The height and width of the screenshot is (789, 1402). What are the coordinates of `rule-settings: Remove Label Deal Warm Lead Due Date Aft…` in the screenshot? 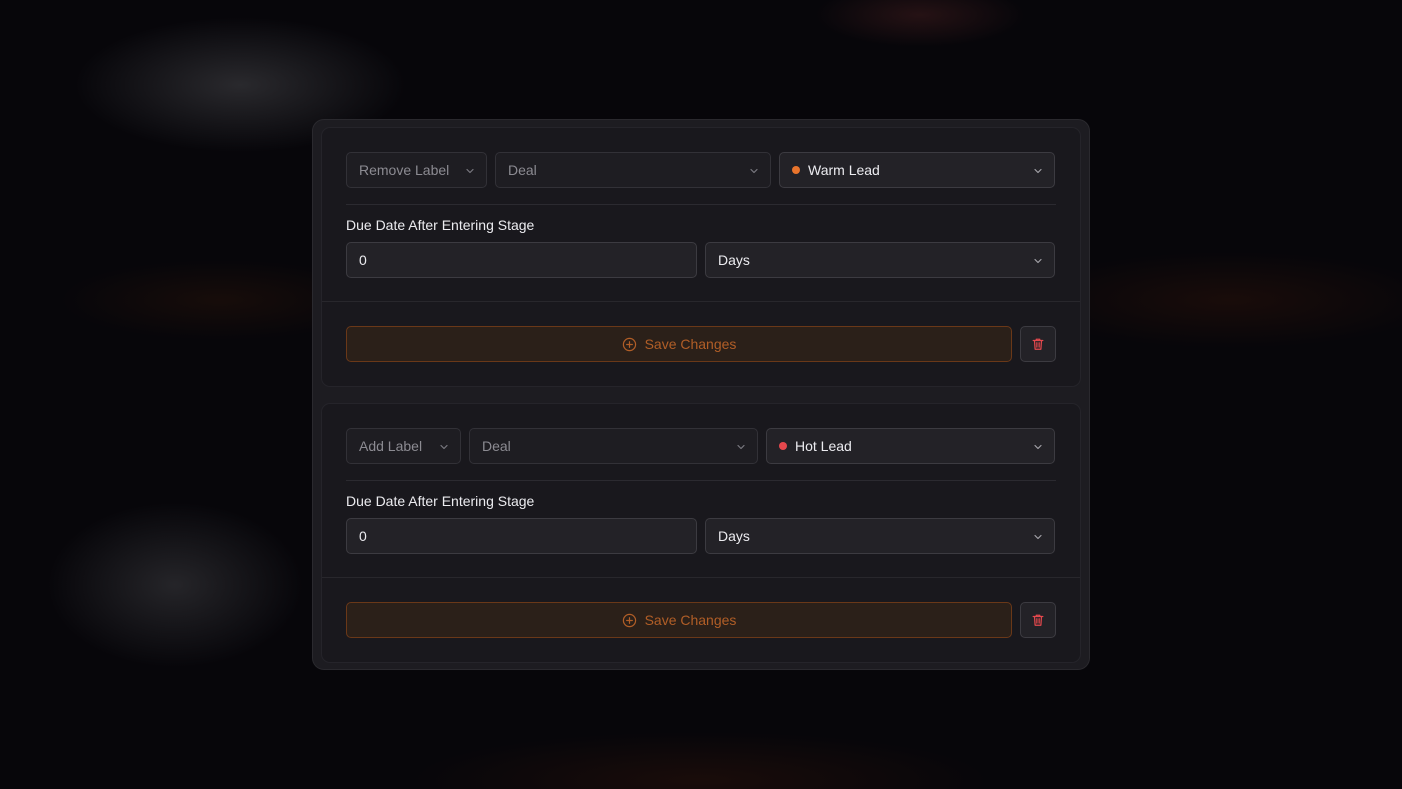 It's located at (701, 215).